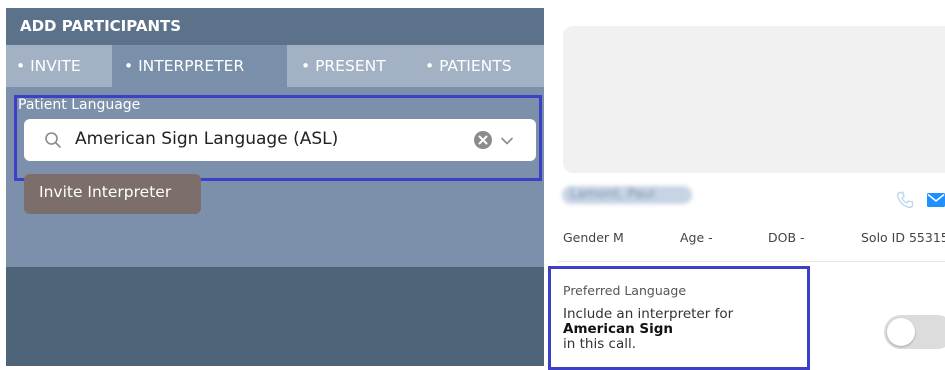  What do you see at coordinates (199, 66) in the screenshot?
I see `tab-interpreter: • INTERPRETER` at bounding box center [199, 66].